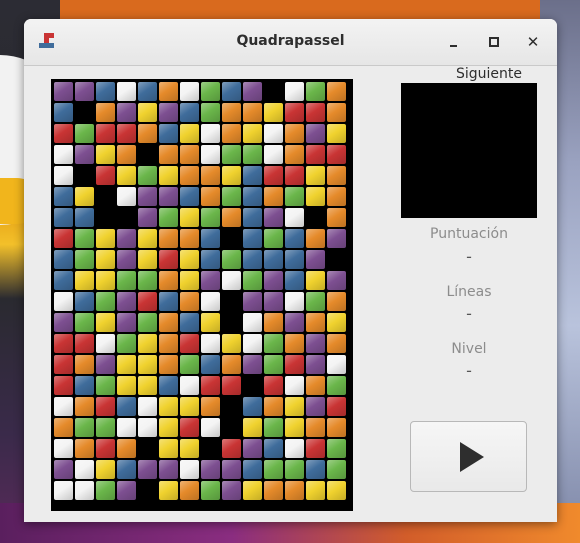  I want to click on next-piece-preview, so click(469, 150).